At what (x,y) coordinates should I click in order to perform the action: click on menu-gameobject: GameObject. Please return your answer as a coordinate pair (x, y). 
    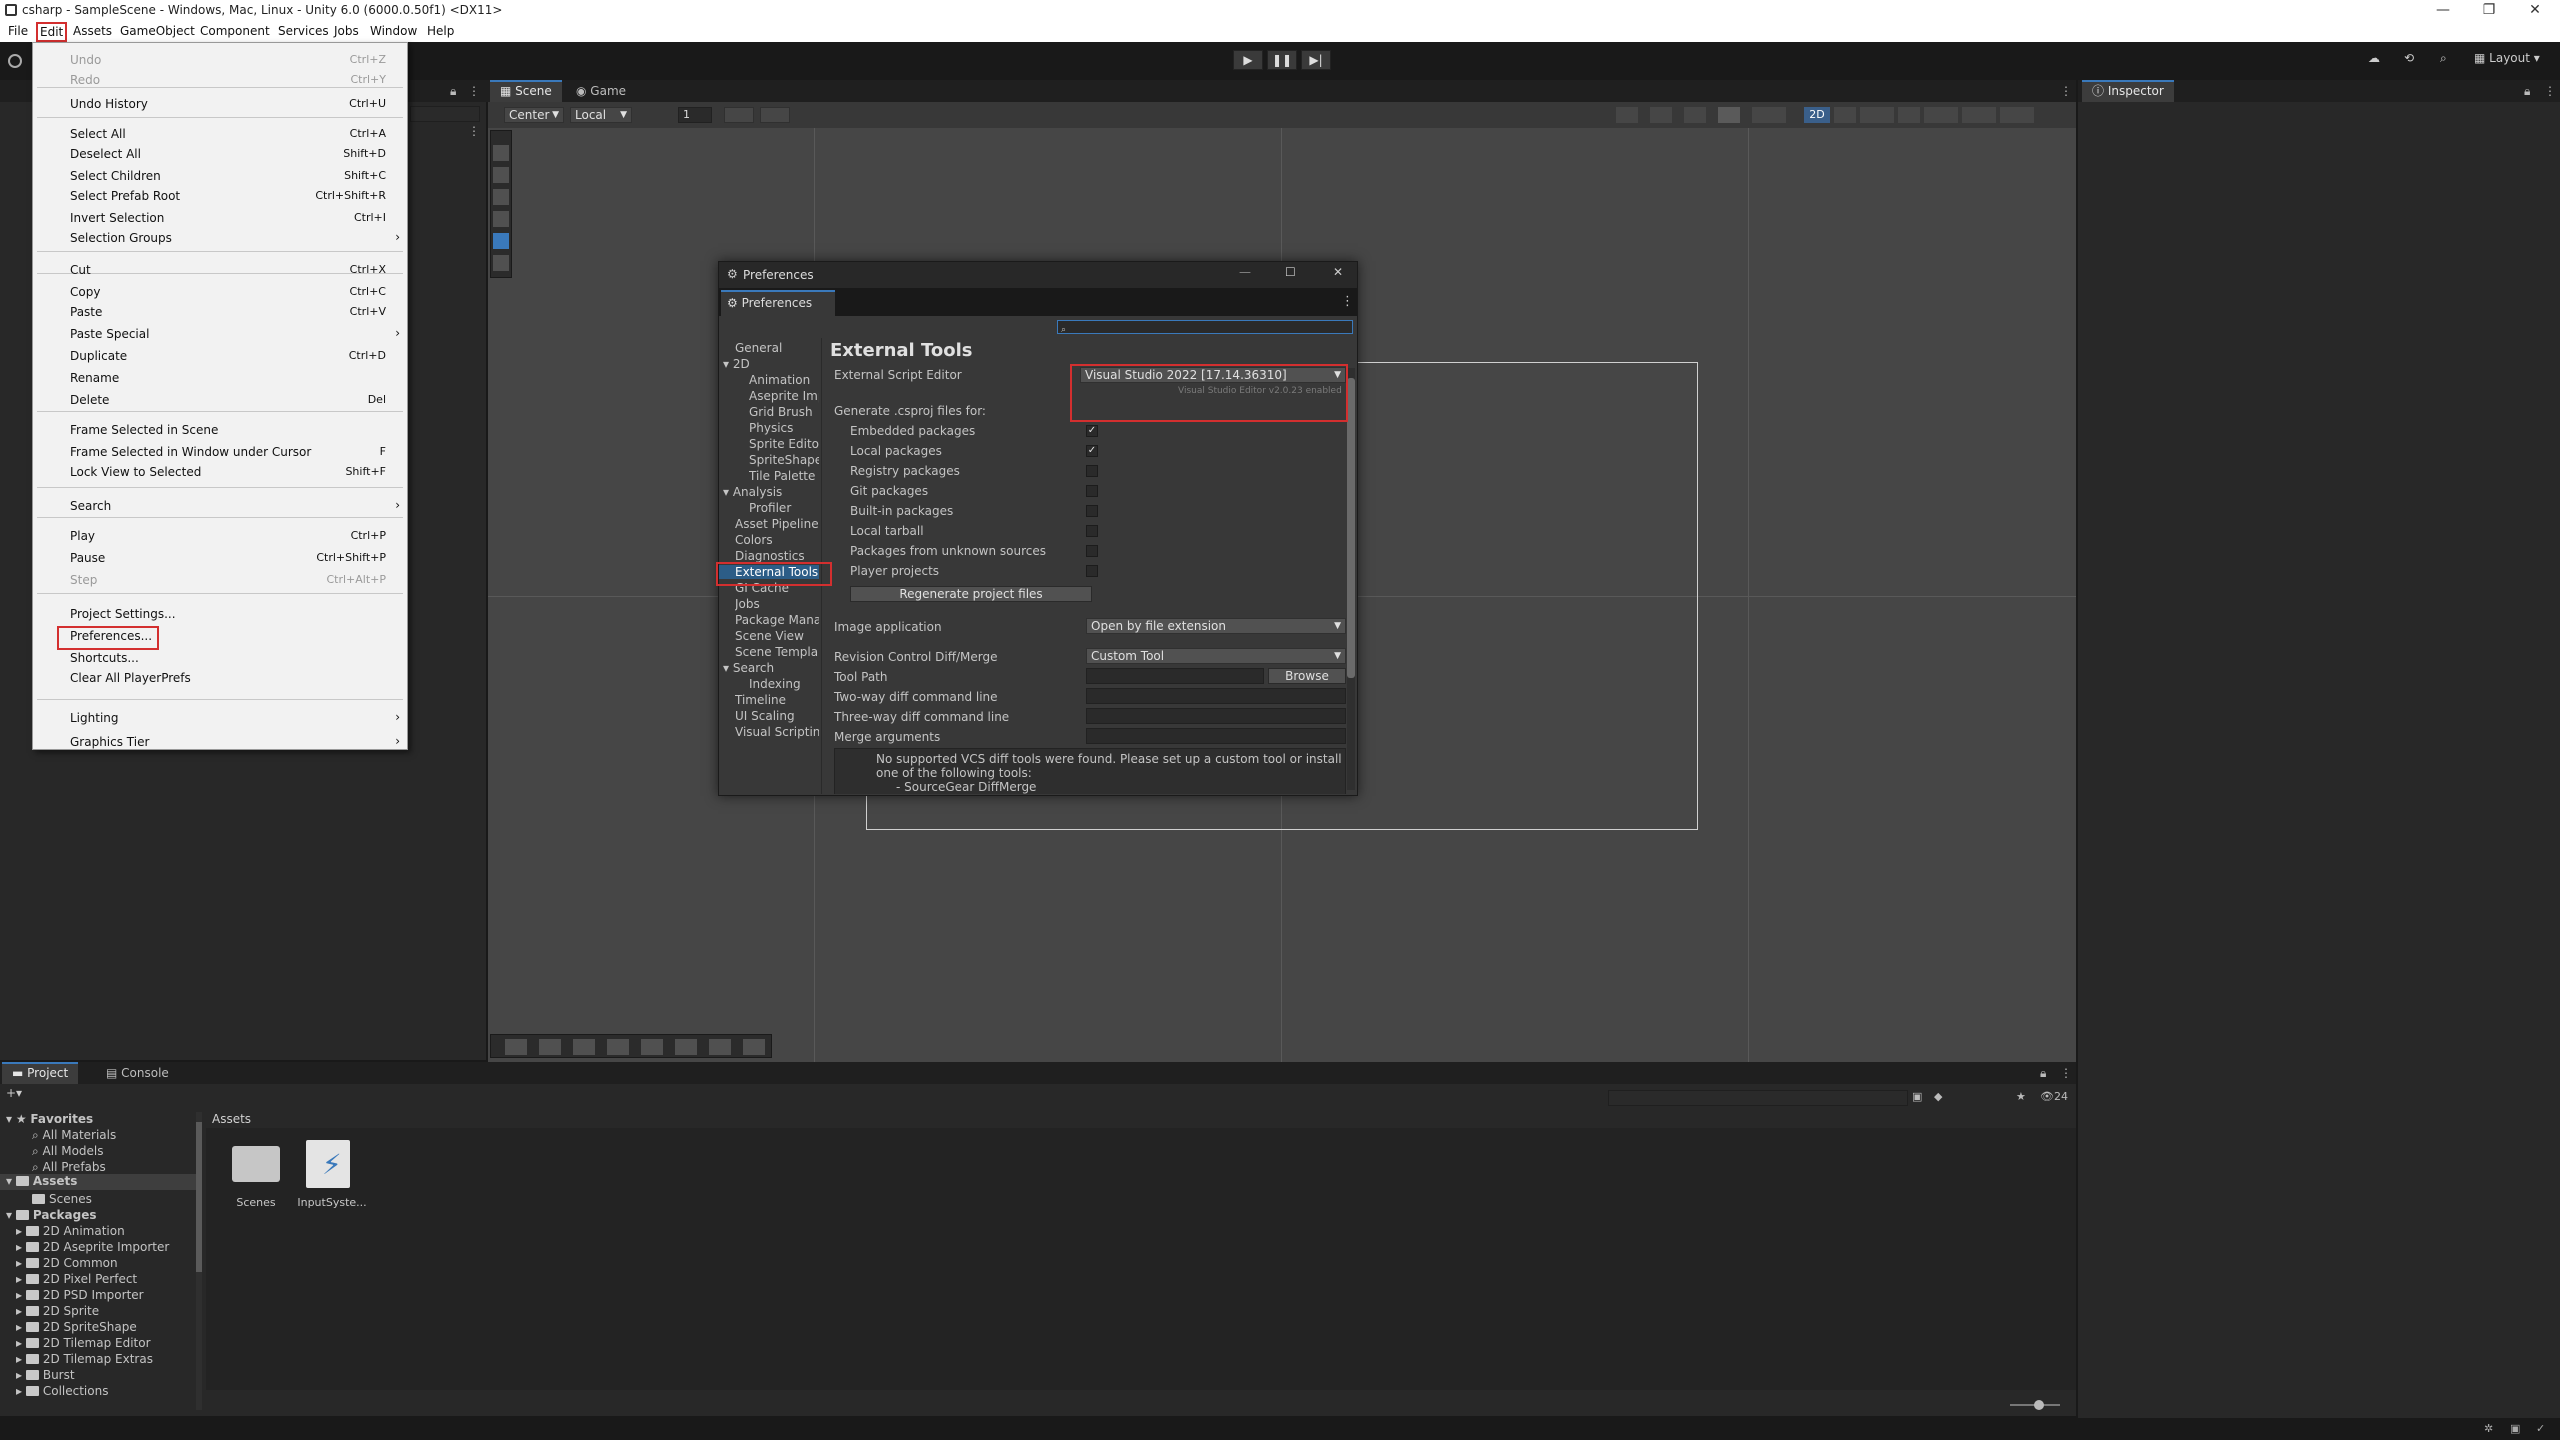
    Looking at the image, I should click on (157, 31).